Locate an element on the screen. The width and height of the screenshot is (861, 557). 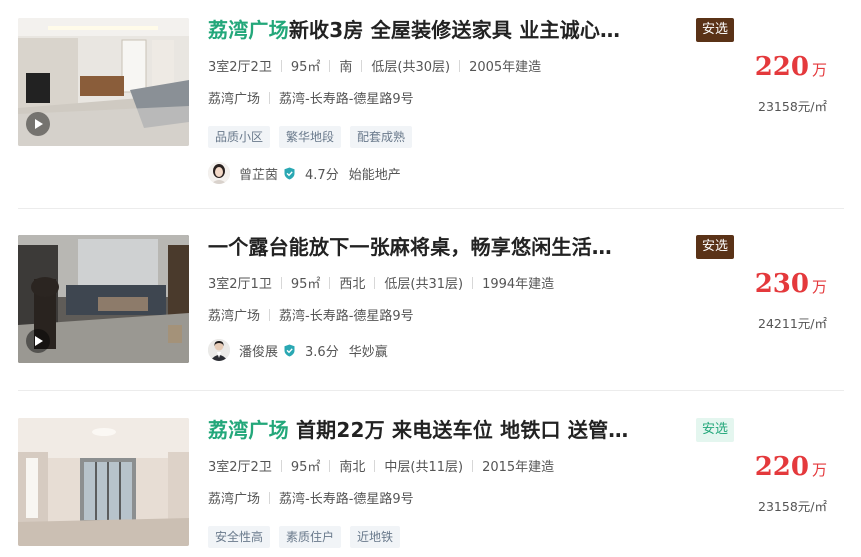
agency-name: 华妙赢 is located at coordinates (368, 352).